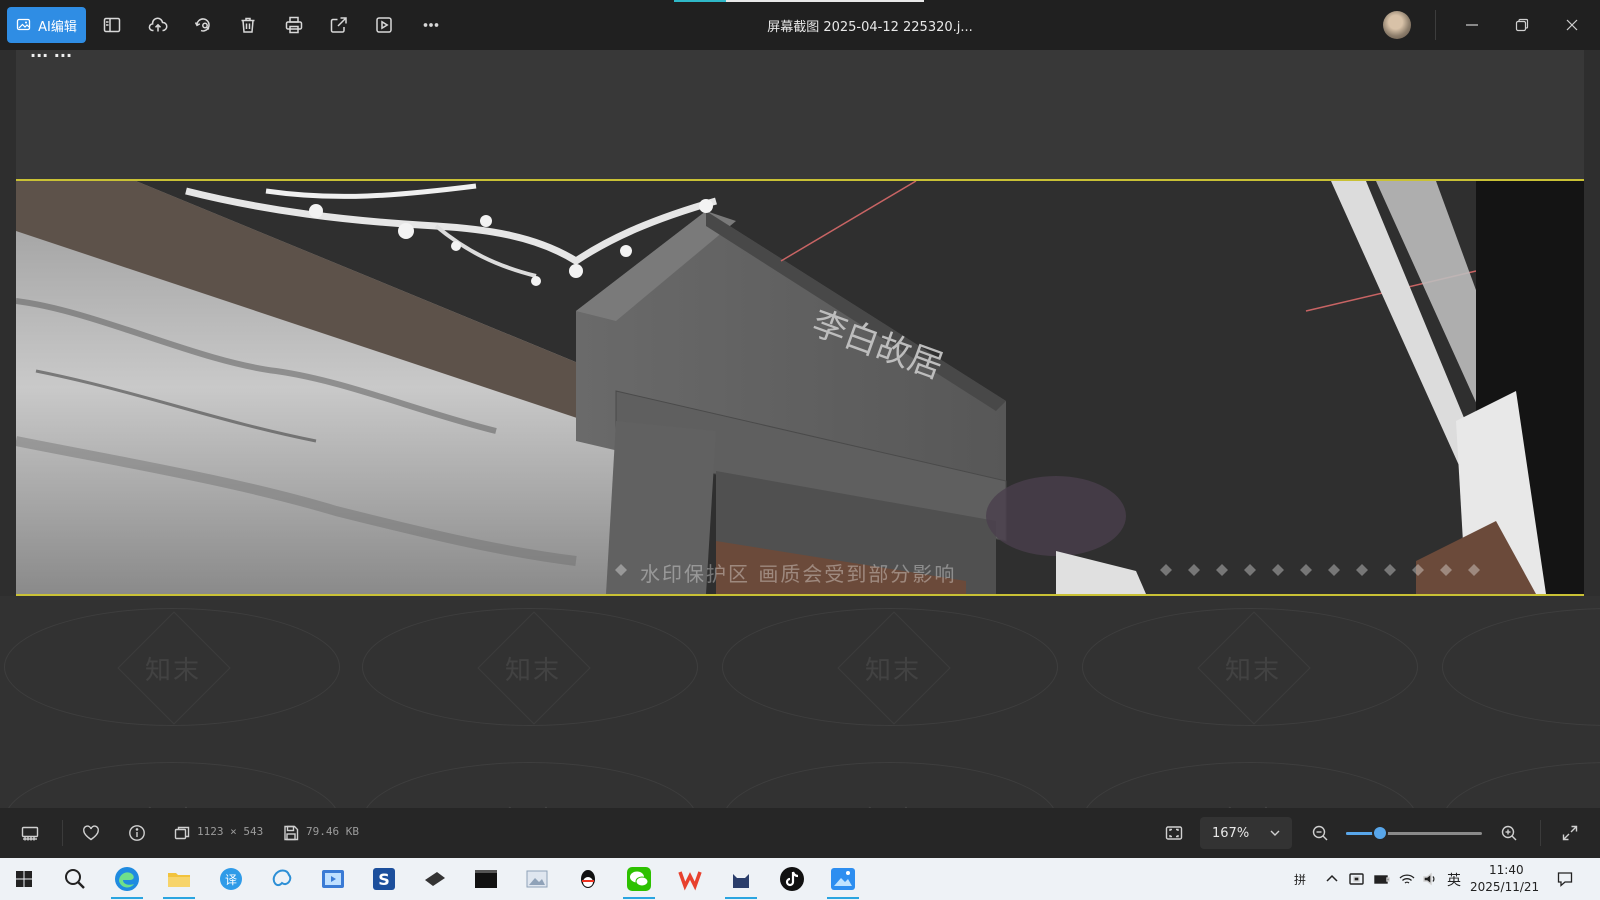  I want to click on image-size-icon, so click(182, 833).